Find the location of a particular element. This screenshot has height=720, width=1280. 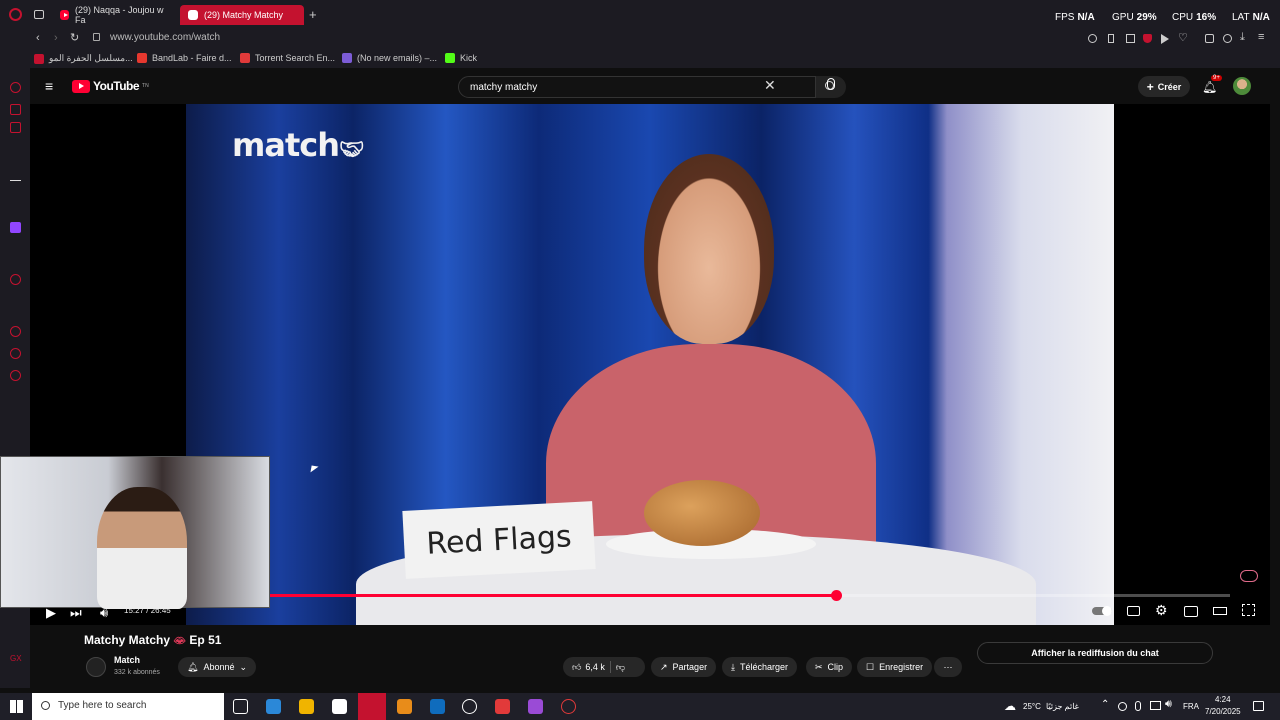

thumbs-down-icon: 👎︎ is located at coordinates (620, 667).